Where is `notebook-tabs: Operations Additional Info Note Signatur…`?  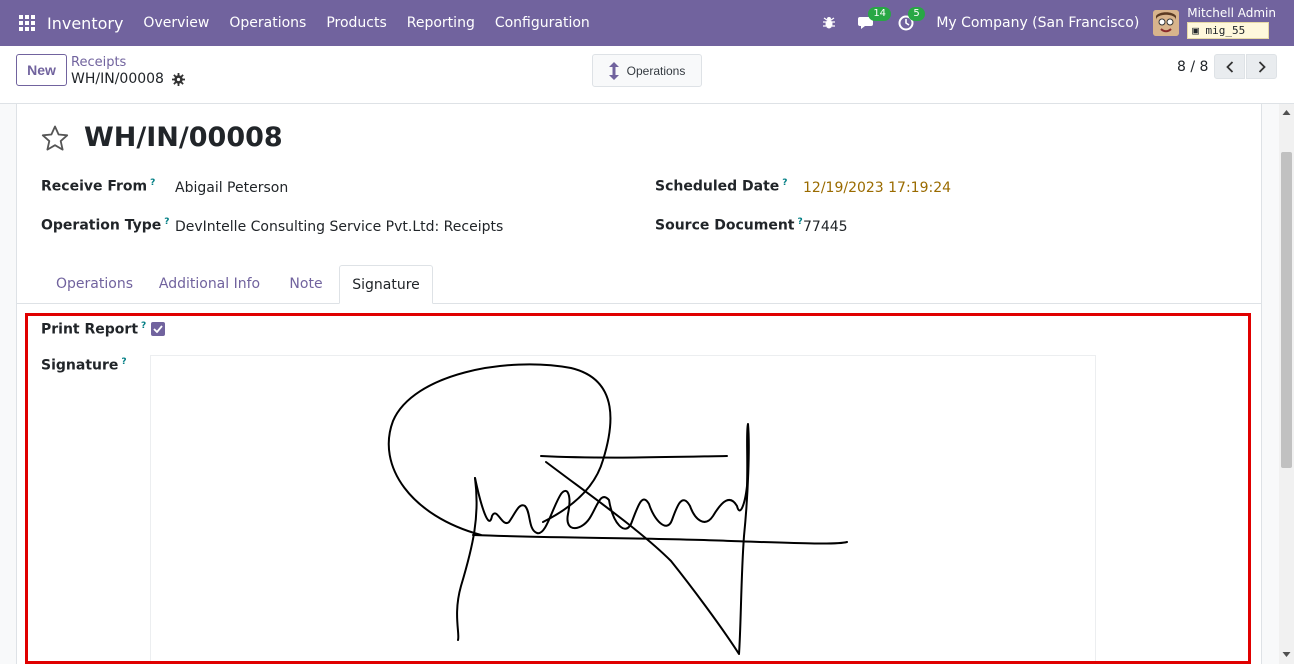
notebook-tabs: Operations Additional Info Note Signatur… is located at coordinates (639, 284).